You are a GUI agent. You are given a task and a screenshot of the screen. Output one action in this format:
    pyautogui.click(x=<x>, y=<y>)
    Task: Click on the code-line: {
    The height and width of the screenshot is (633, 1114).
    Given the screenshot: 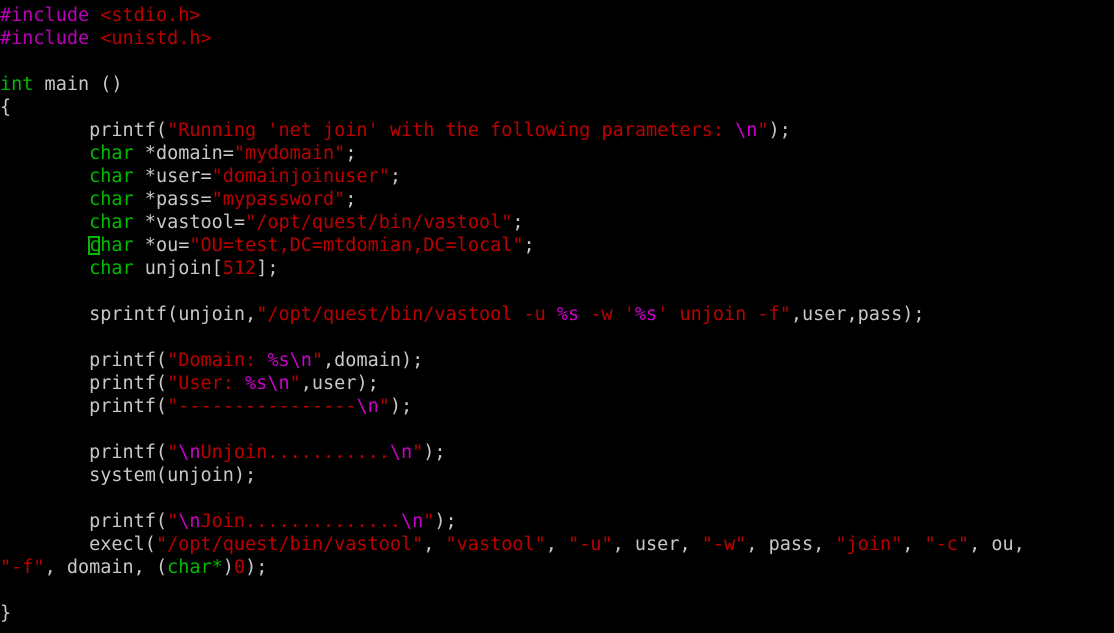 What is the action you would take?
    pyautogui.click(x=557, y=107)
    